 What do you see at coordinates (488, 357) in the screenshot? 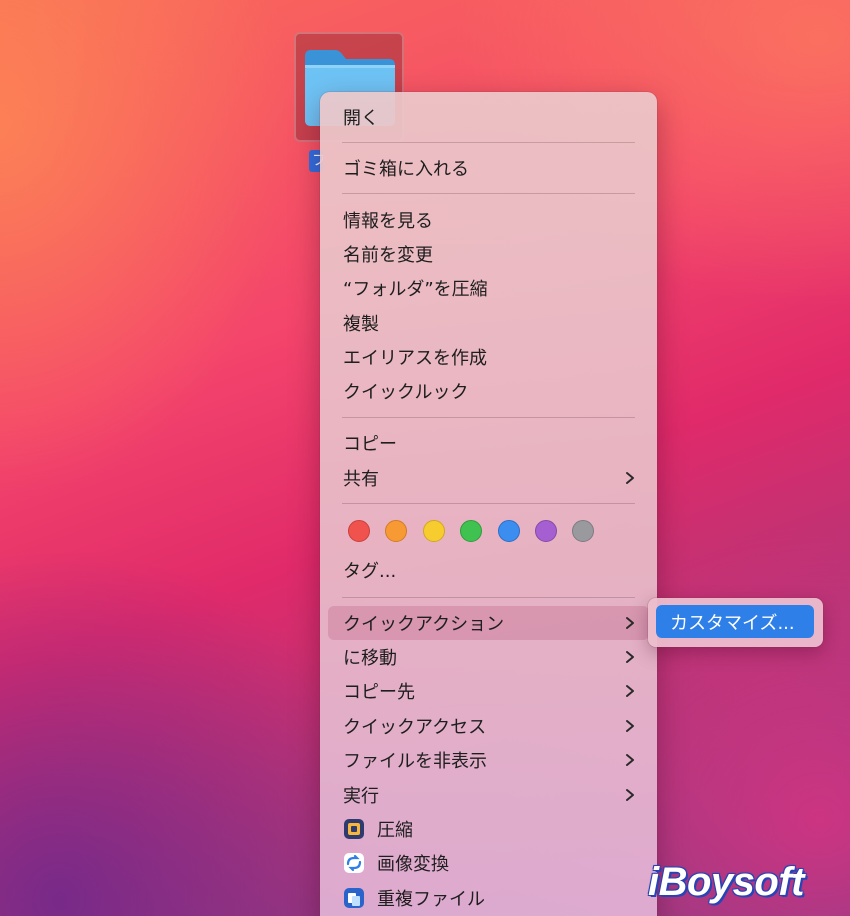
I see `menu-item-make-alias: エイリアスを作成` at bounding box center [488, 357].